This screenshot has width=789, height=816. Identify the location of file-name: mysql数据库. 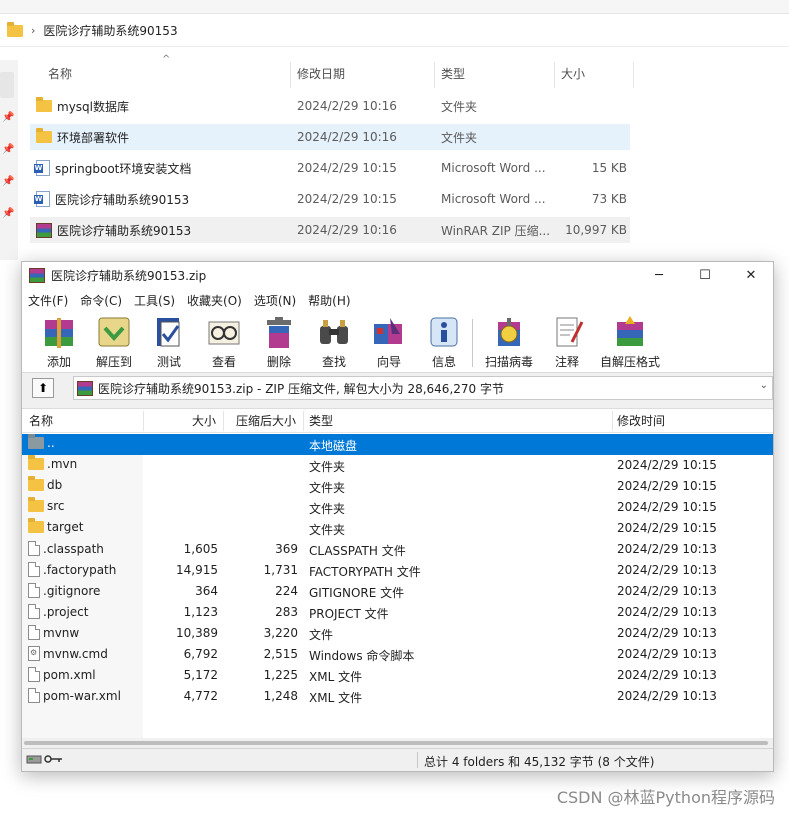
(93, 106).